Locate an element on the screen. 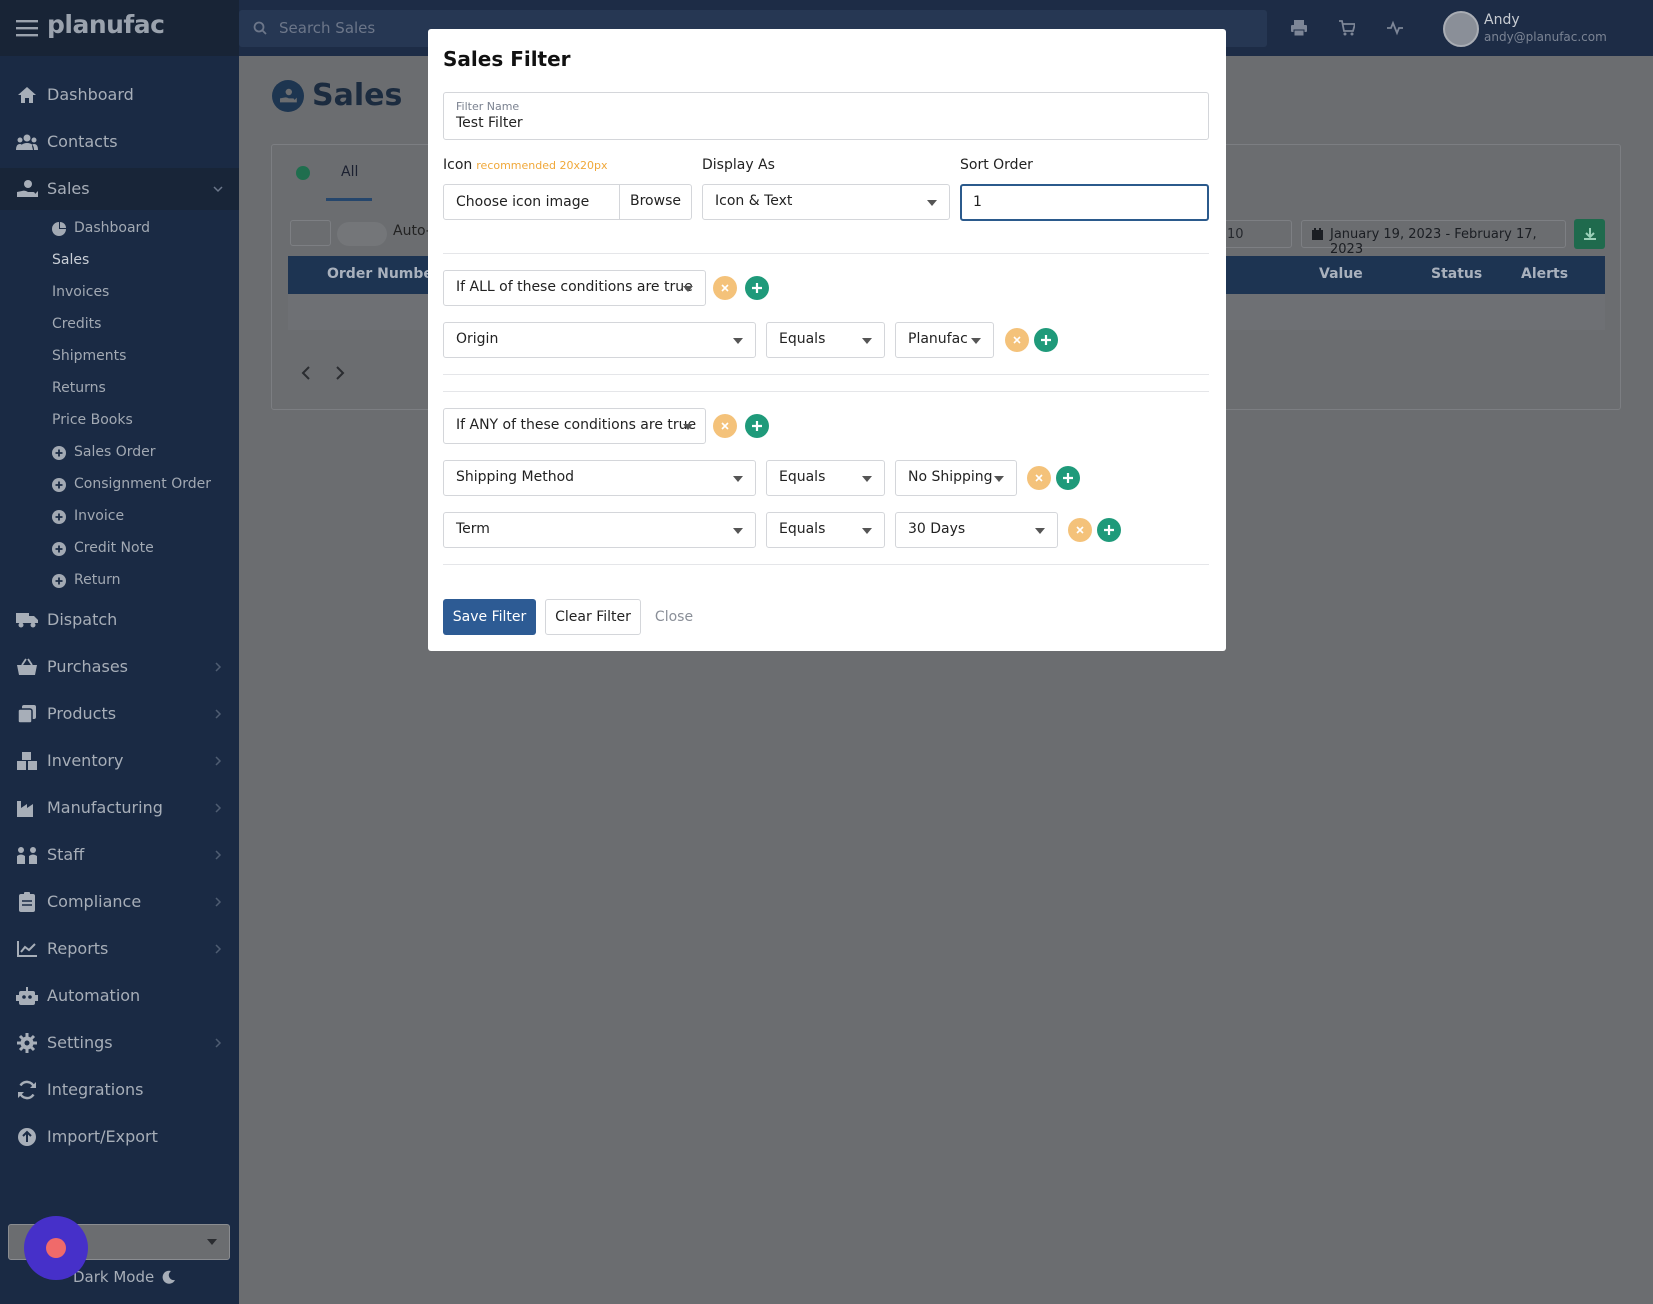 Image resolution: width=1653 pixels, height=1304 pixels. condition-field-select: Origin is located at coordinates (599, 340).